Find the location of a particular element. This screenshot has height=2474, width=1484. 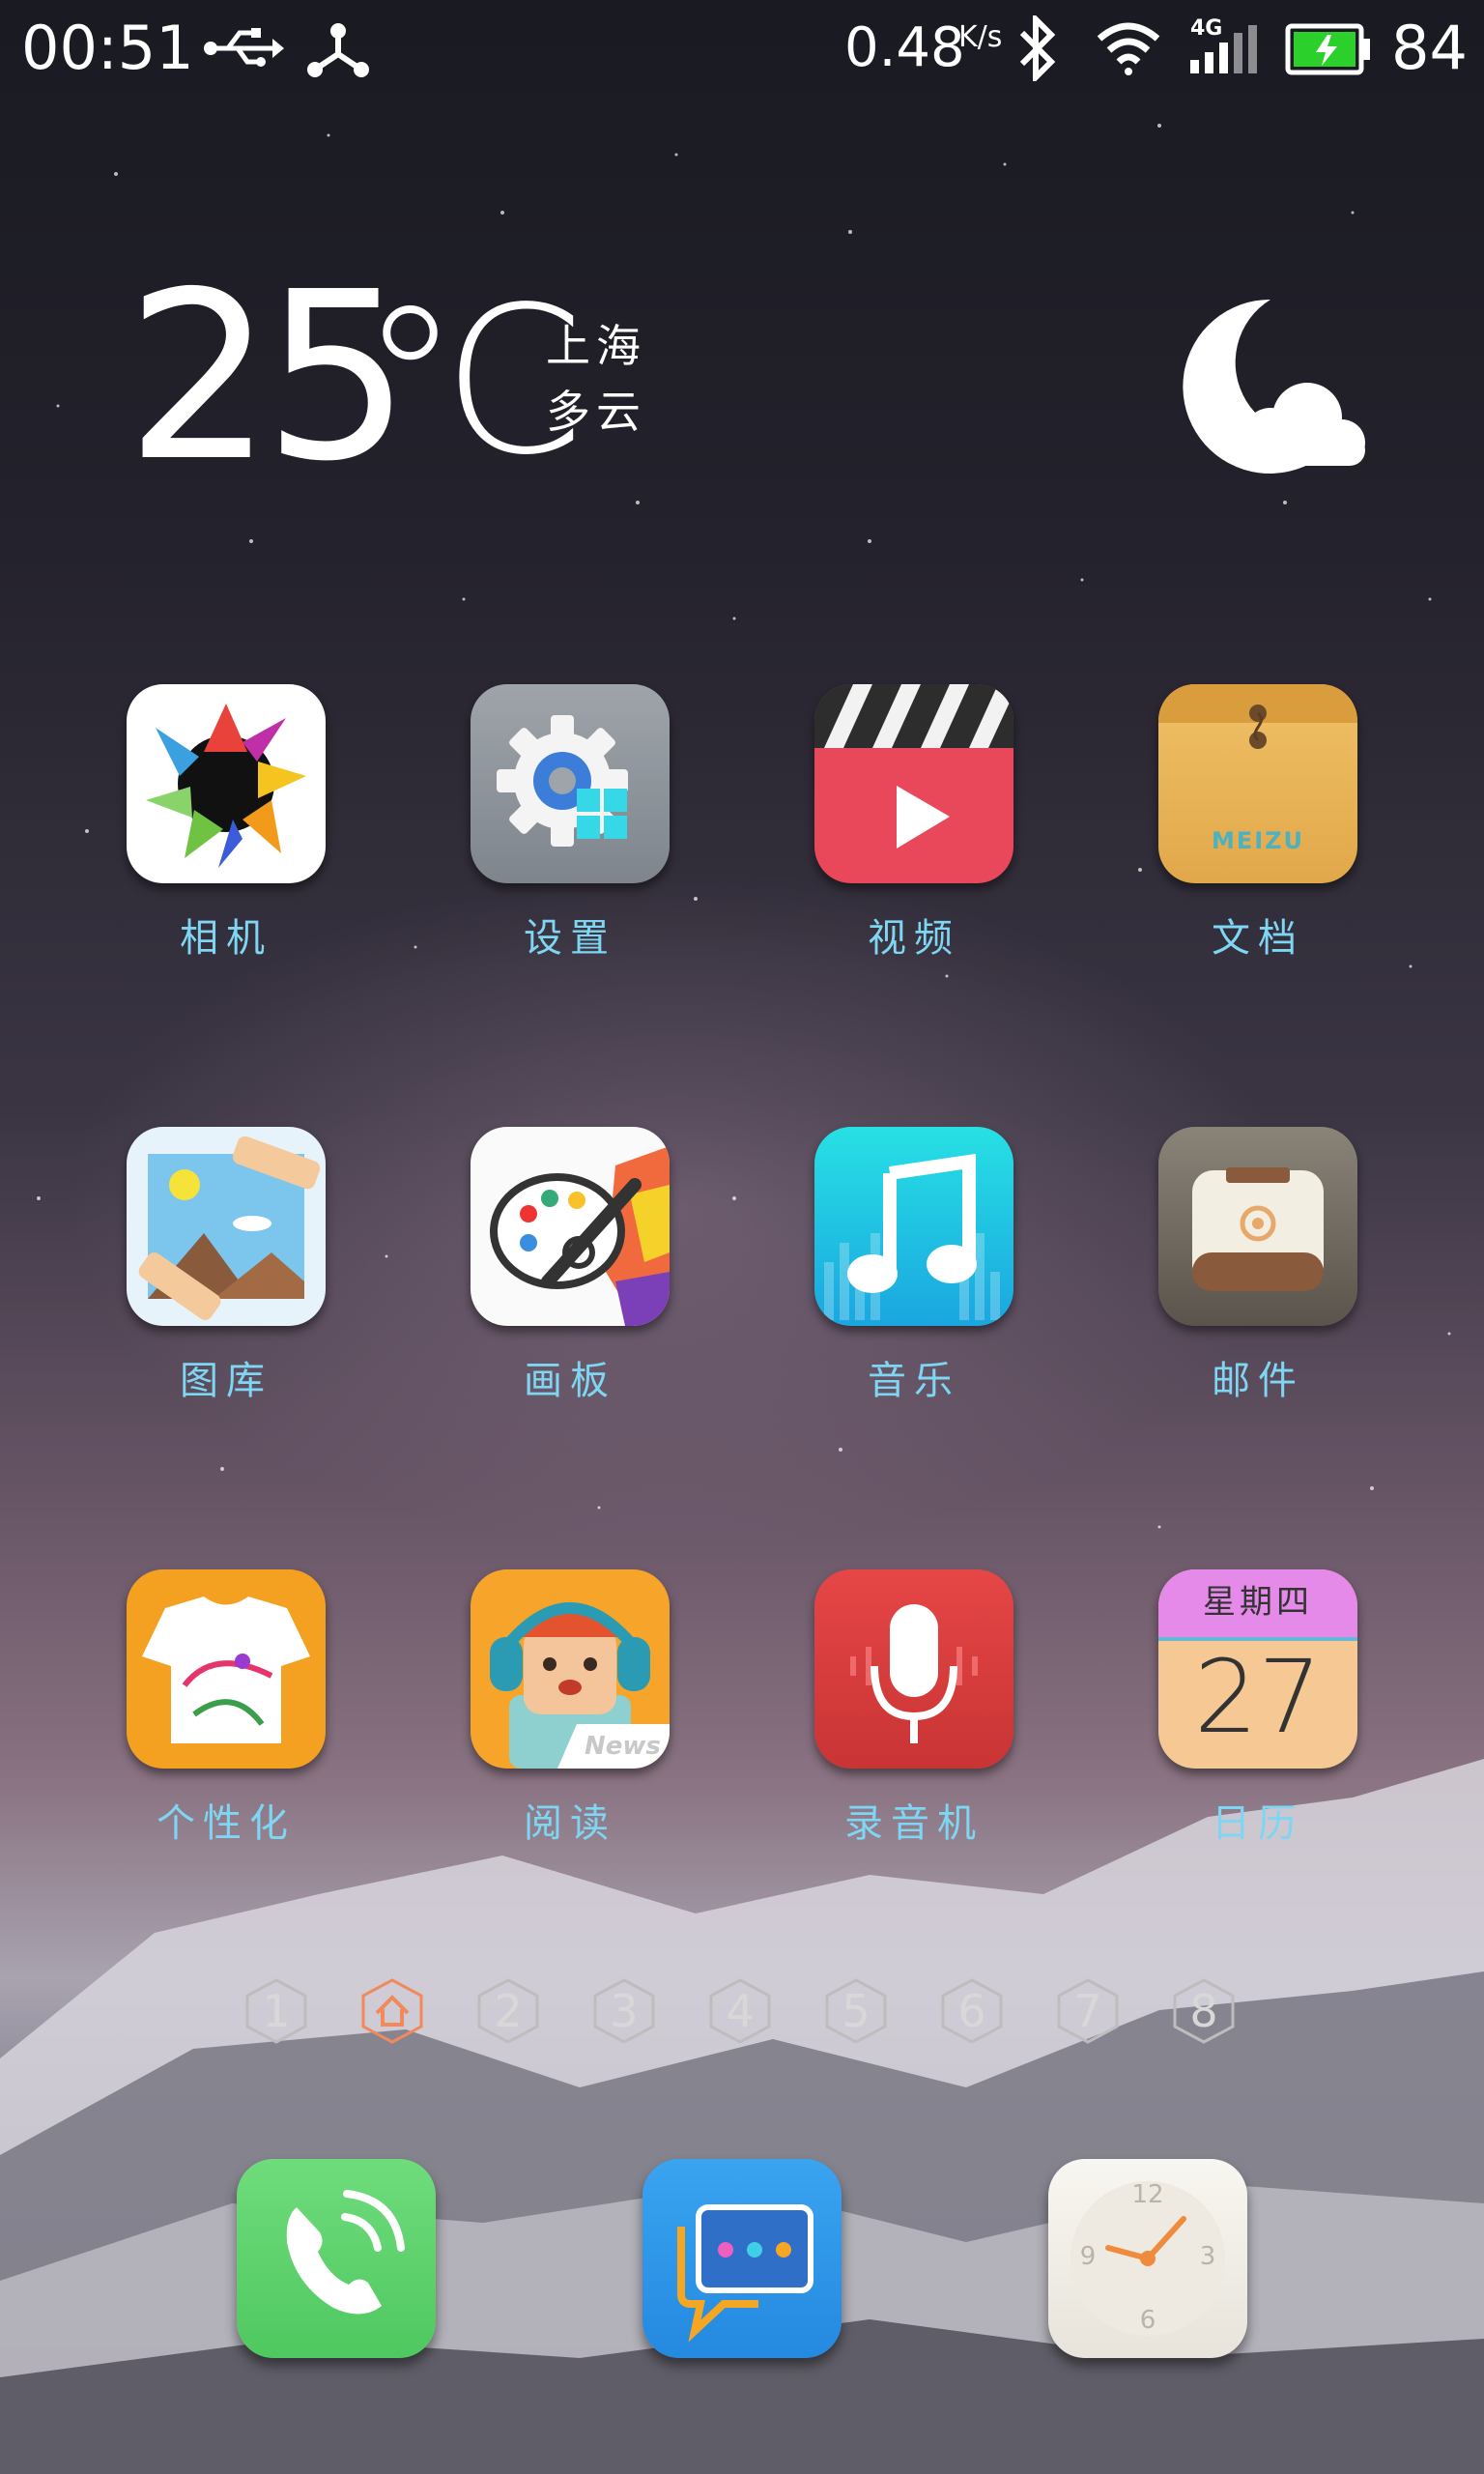

page-dot-5: 5 is located at coordinates (856, 2011).